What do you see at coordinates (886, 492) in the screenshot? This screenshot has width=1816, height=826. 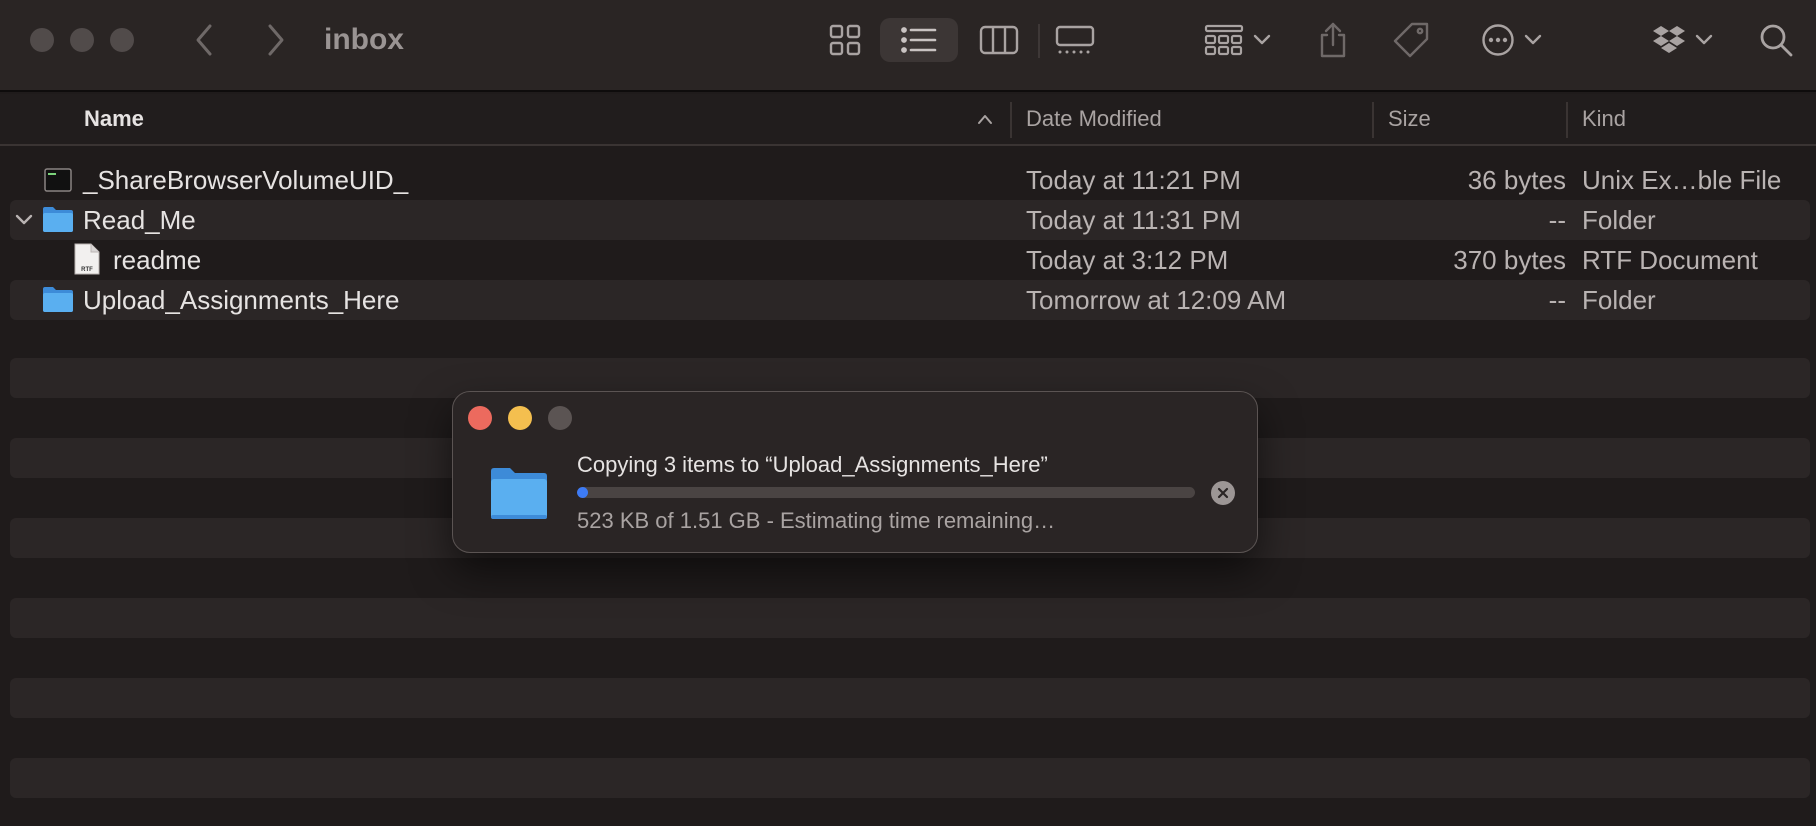 I see `copy-progress-bar` at bounding box center [886, 492].